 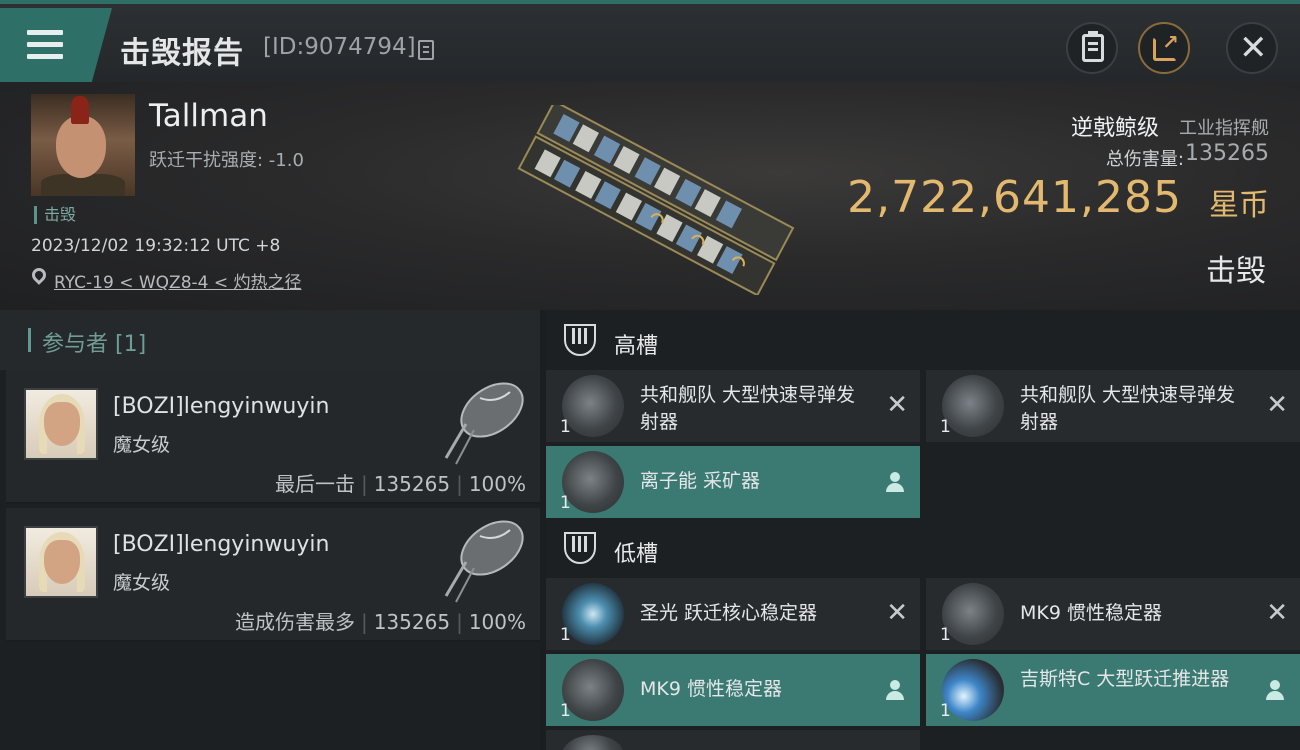 I want to click on attacker-stats: 最后一击 | 135265 | 100%, so click(x=400, y=484).